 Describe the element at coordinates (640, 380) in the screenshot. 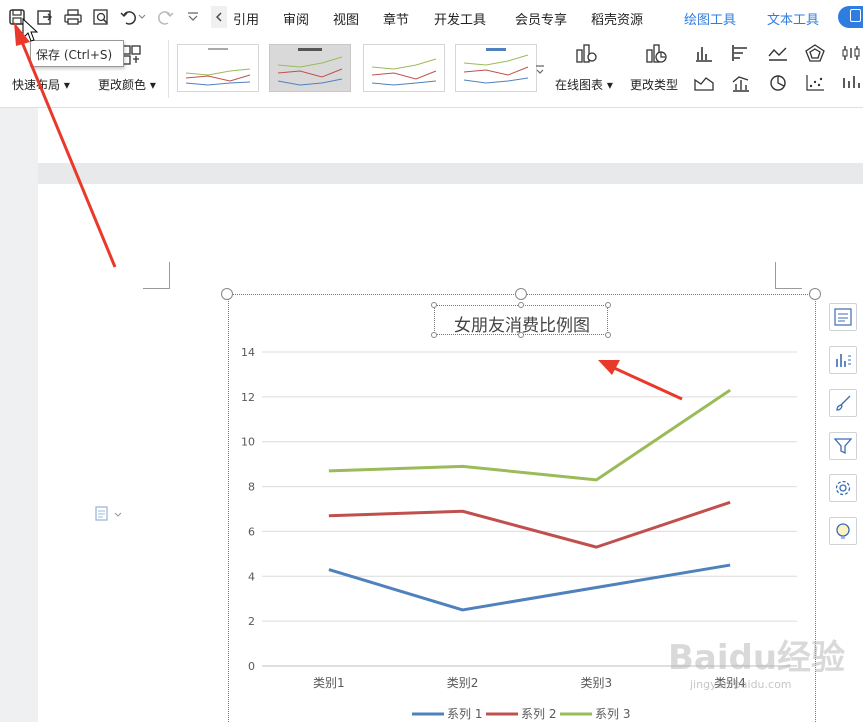

I see `red-arrow-to-title` at that location.